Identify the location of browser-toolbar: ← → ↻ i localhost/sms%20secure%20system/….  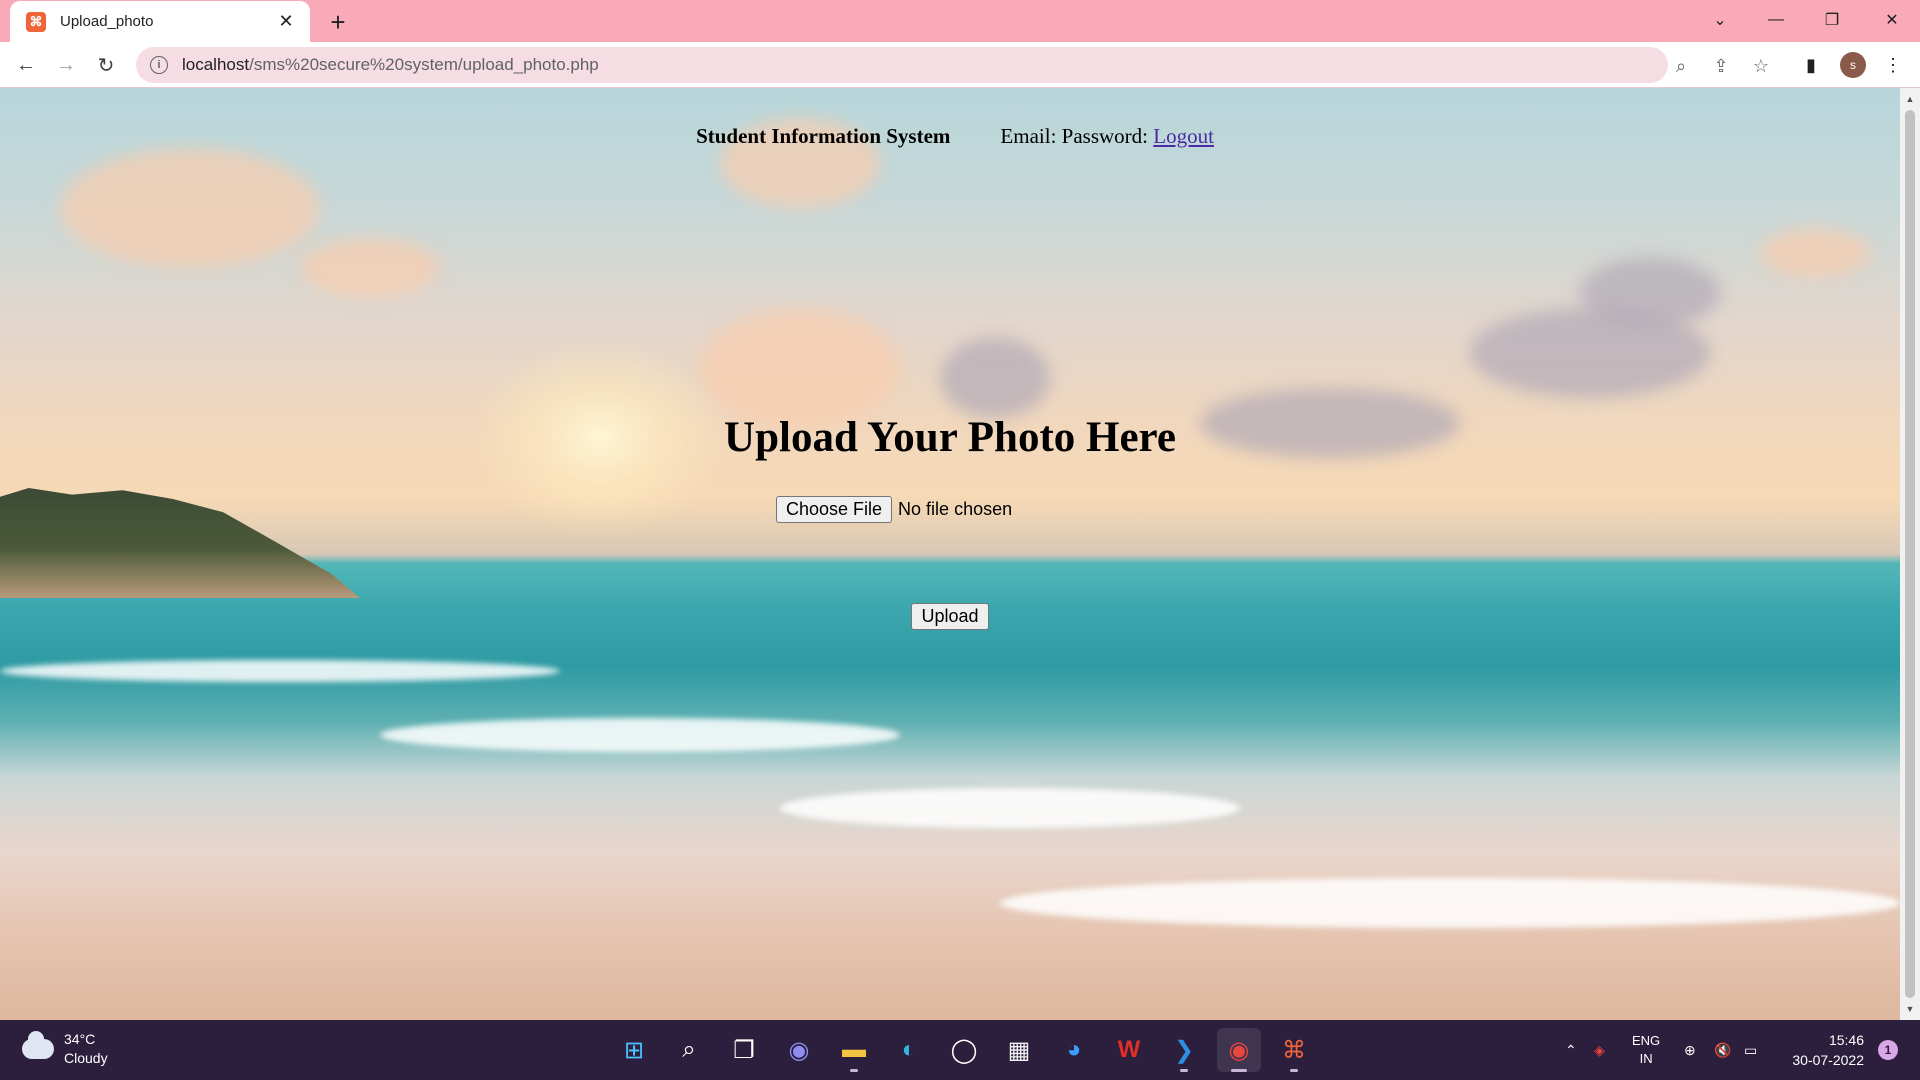
(960, 65).